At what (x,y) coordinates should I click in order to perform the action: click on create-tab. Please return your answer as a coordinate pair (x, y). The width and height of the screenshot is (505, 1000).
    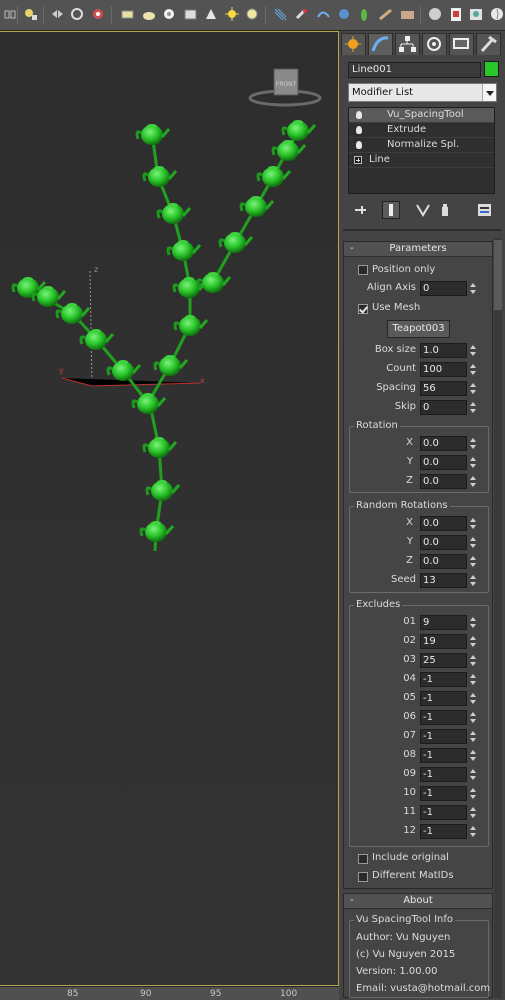
    Looking at the image, I should click on (353, 44).